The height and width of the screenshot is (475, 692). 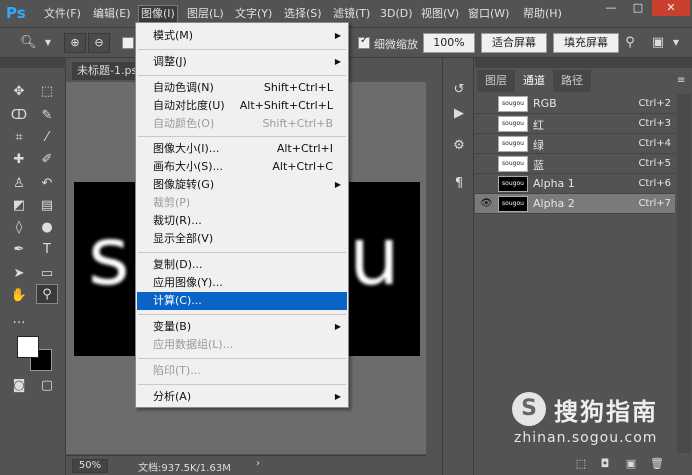 What do you see at coordinates (47, 228) in the screenshot?
I see `dodge-tool-icon: ●` at bounding box center [47, 228].